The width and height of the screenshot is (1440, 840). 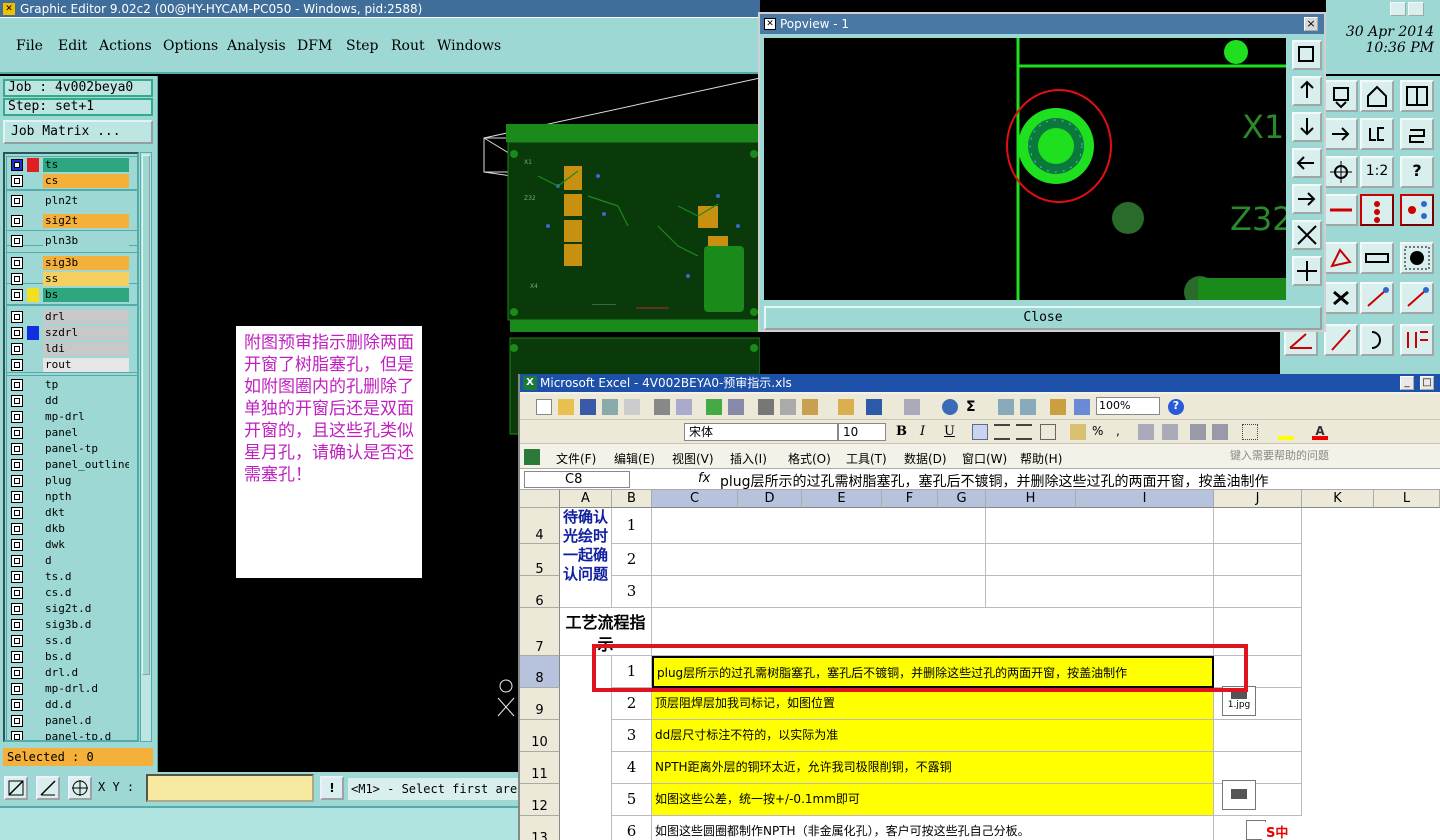 I want to click on layer-name: mp-drl, so click(x=86, y=417).